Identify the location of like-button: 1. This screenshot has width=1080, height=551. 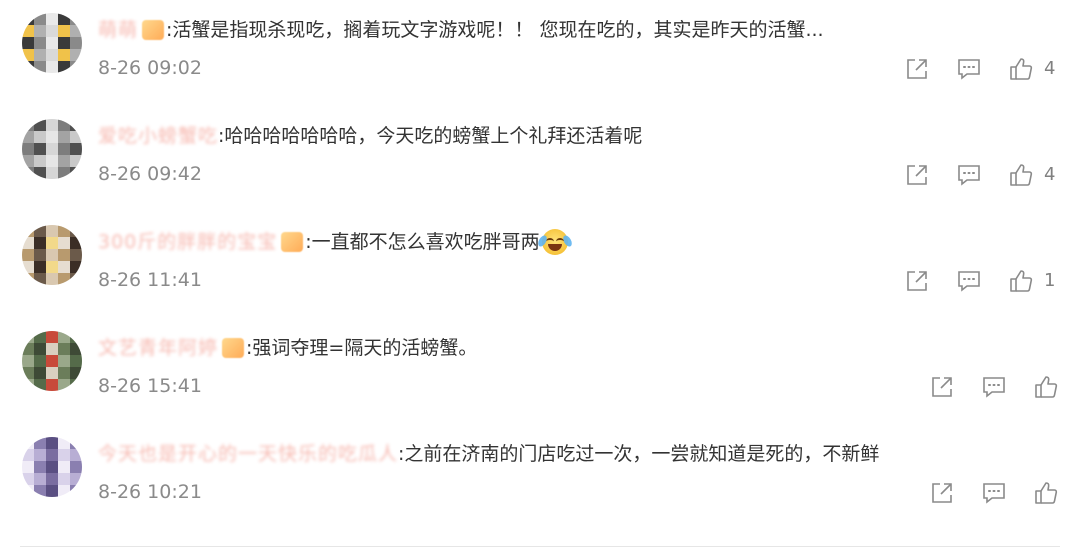
(1031, 281).